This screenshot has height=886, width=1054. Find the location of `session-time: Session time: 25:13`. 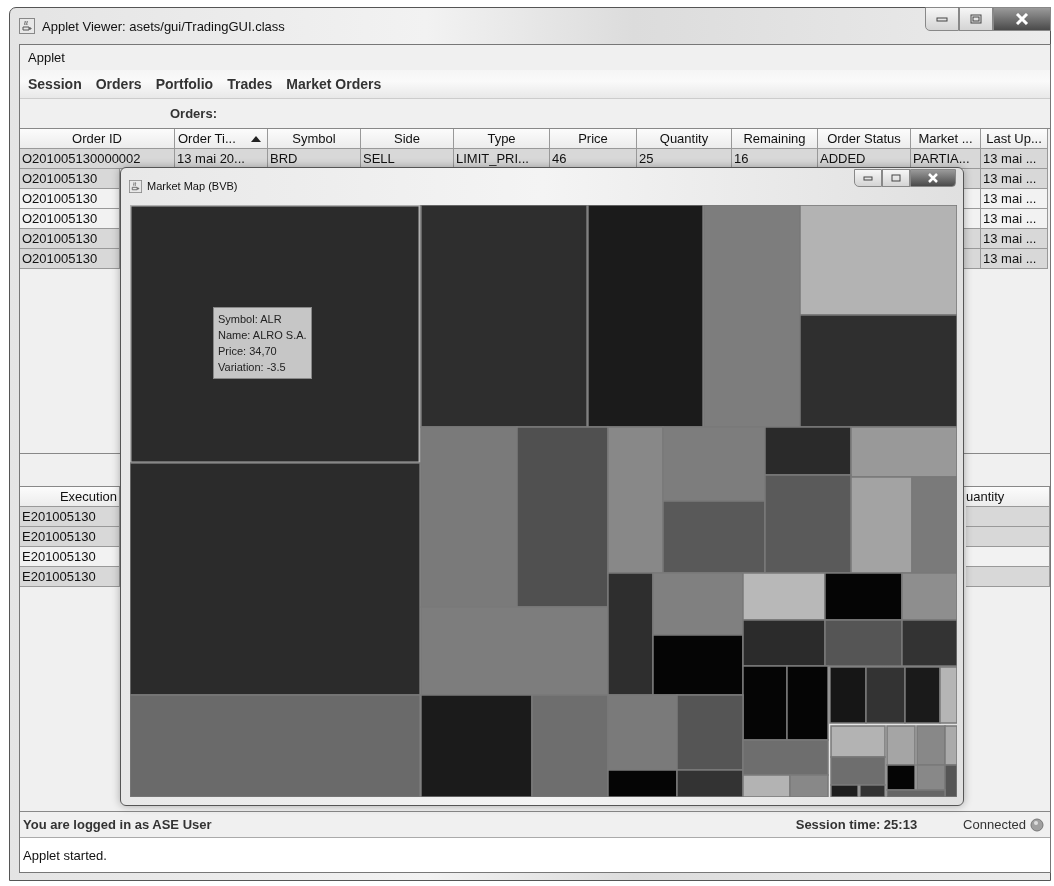

session-time: Session time: 25:13 is located at coordinates (856, 824).